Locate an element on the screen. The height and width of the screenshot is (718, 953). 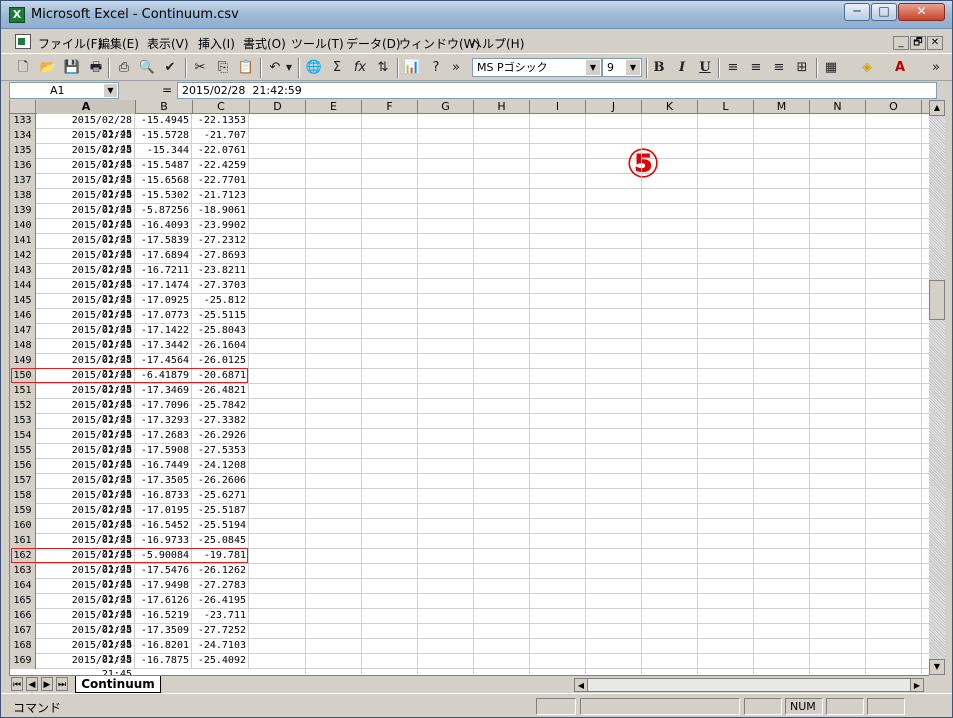
row-header: 151 is located at coordinates (23, 391).